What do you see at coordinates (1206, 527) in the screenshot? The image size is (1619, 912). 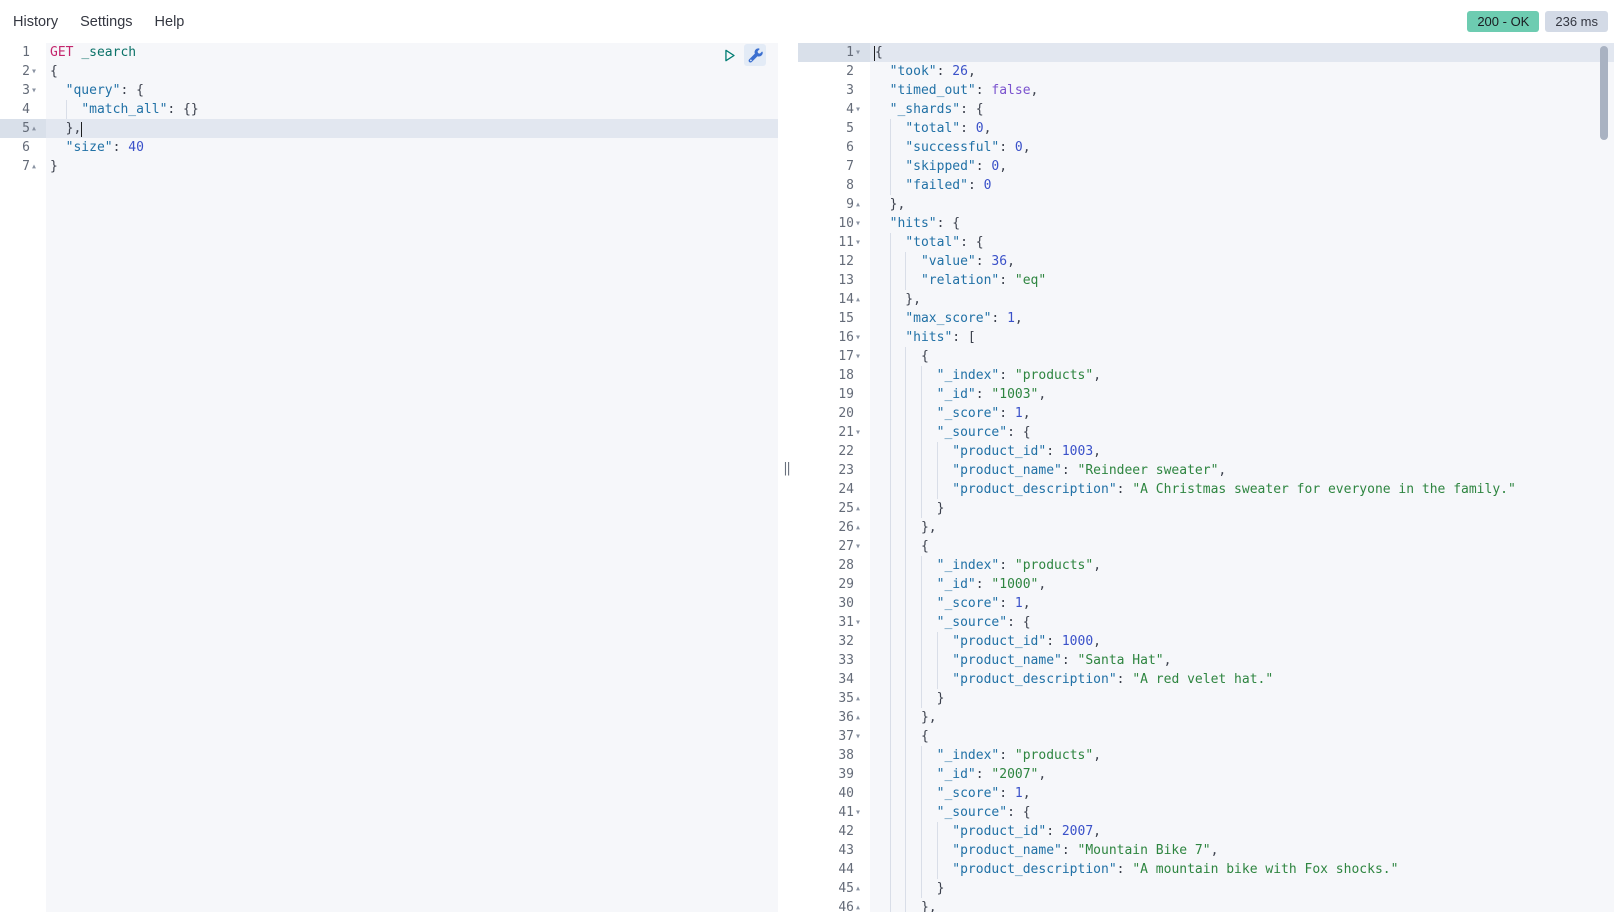 I see `code-line: 26 ▴ },` at bounding box center [1206, 527].